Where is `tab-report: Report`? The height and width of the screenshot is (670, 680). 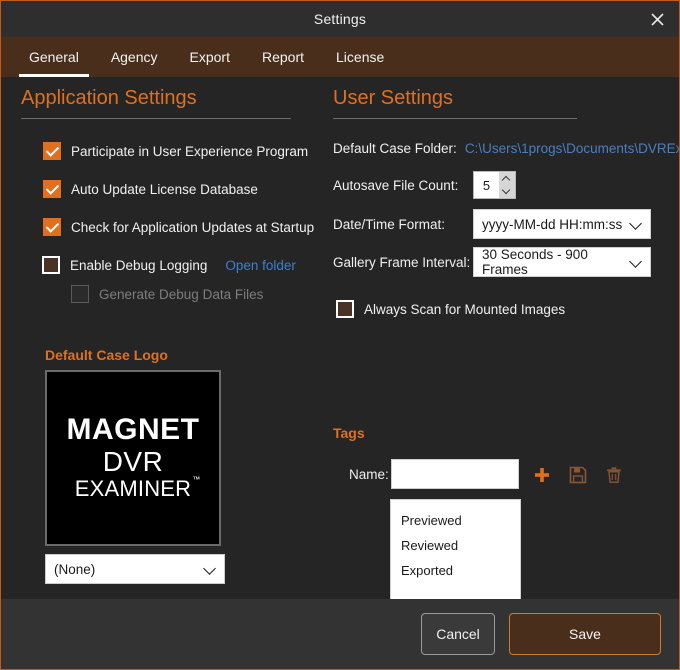 tab-report: Report is located at coordinates (283, 57).